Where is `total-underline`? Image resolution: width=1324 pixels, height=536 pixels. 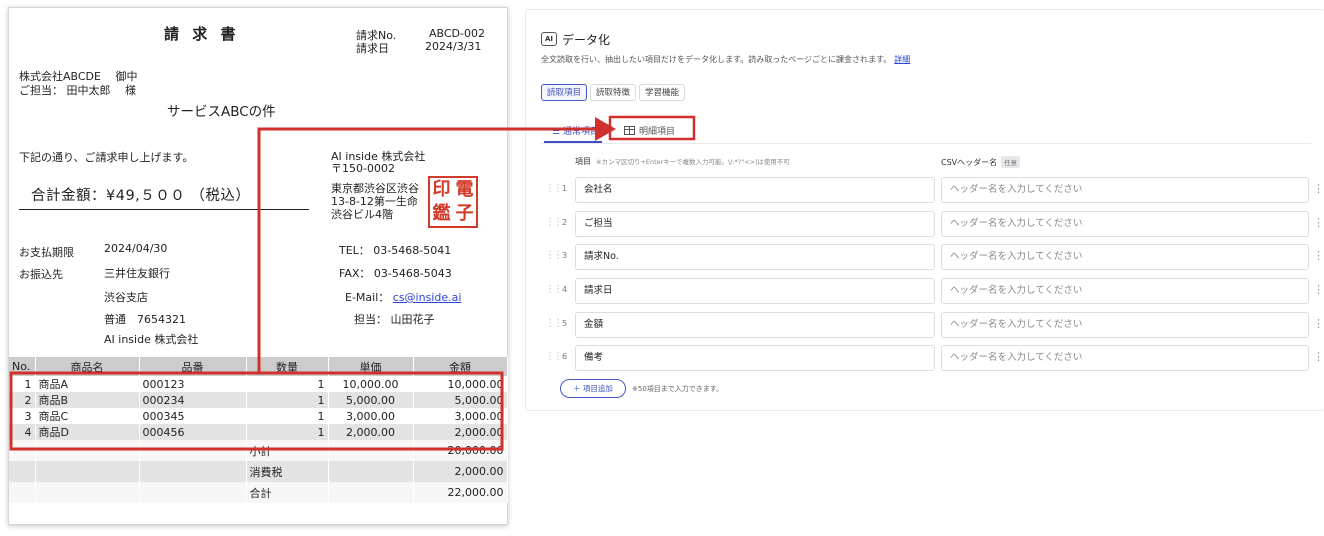 total-underline is located at coordinates (164, 209).